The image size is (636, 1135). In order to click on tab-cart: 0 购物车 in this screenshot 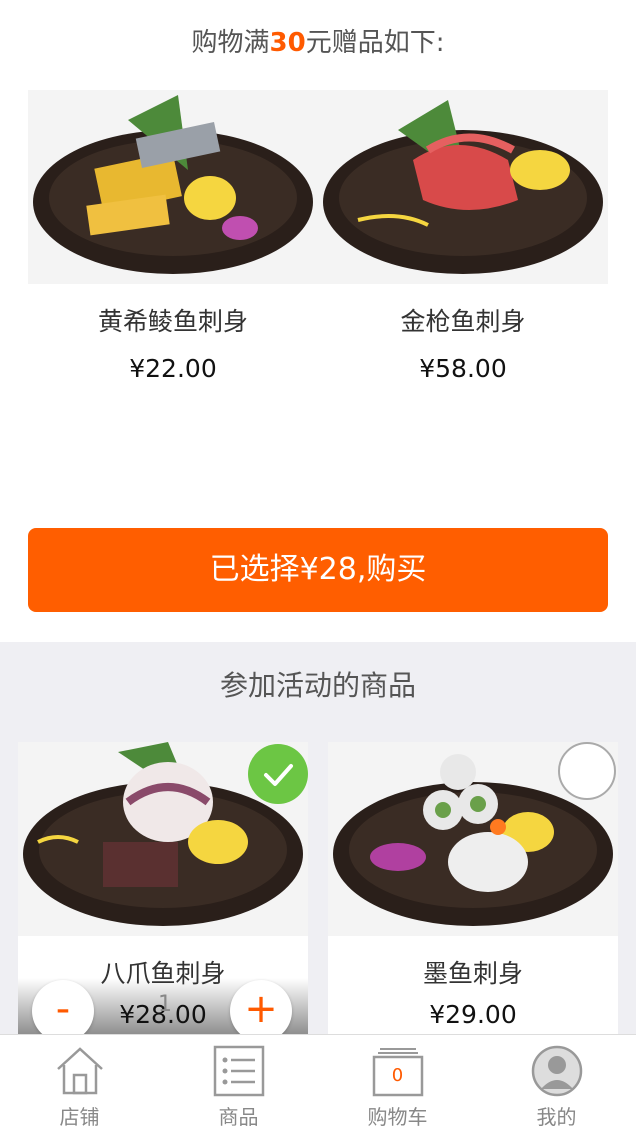, I will do `click(397, 1087)`.